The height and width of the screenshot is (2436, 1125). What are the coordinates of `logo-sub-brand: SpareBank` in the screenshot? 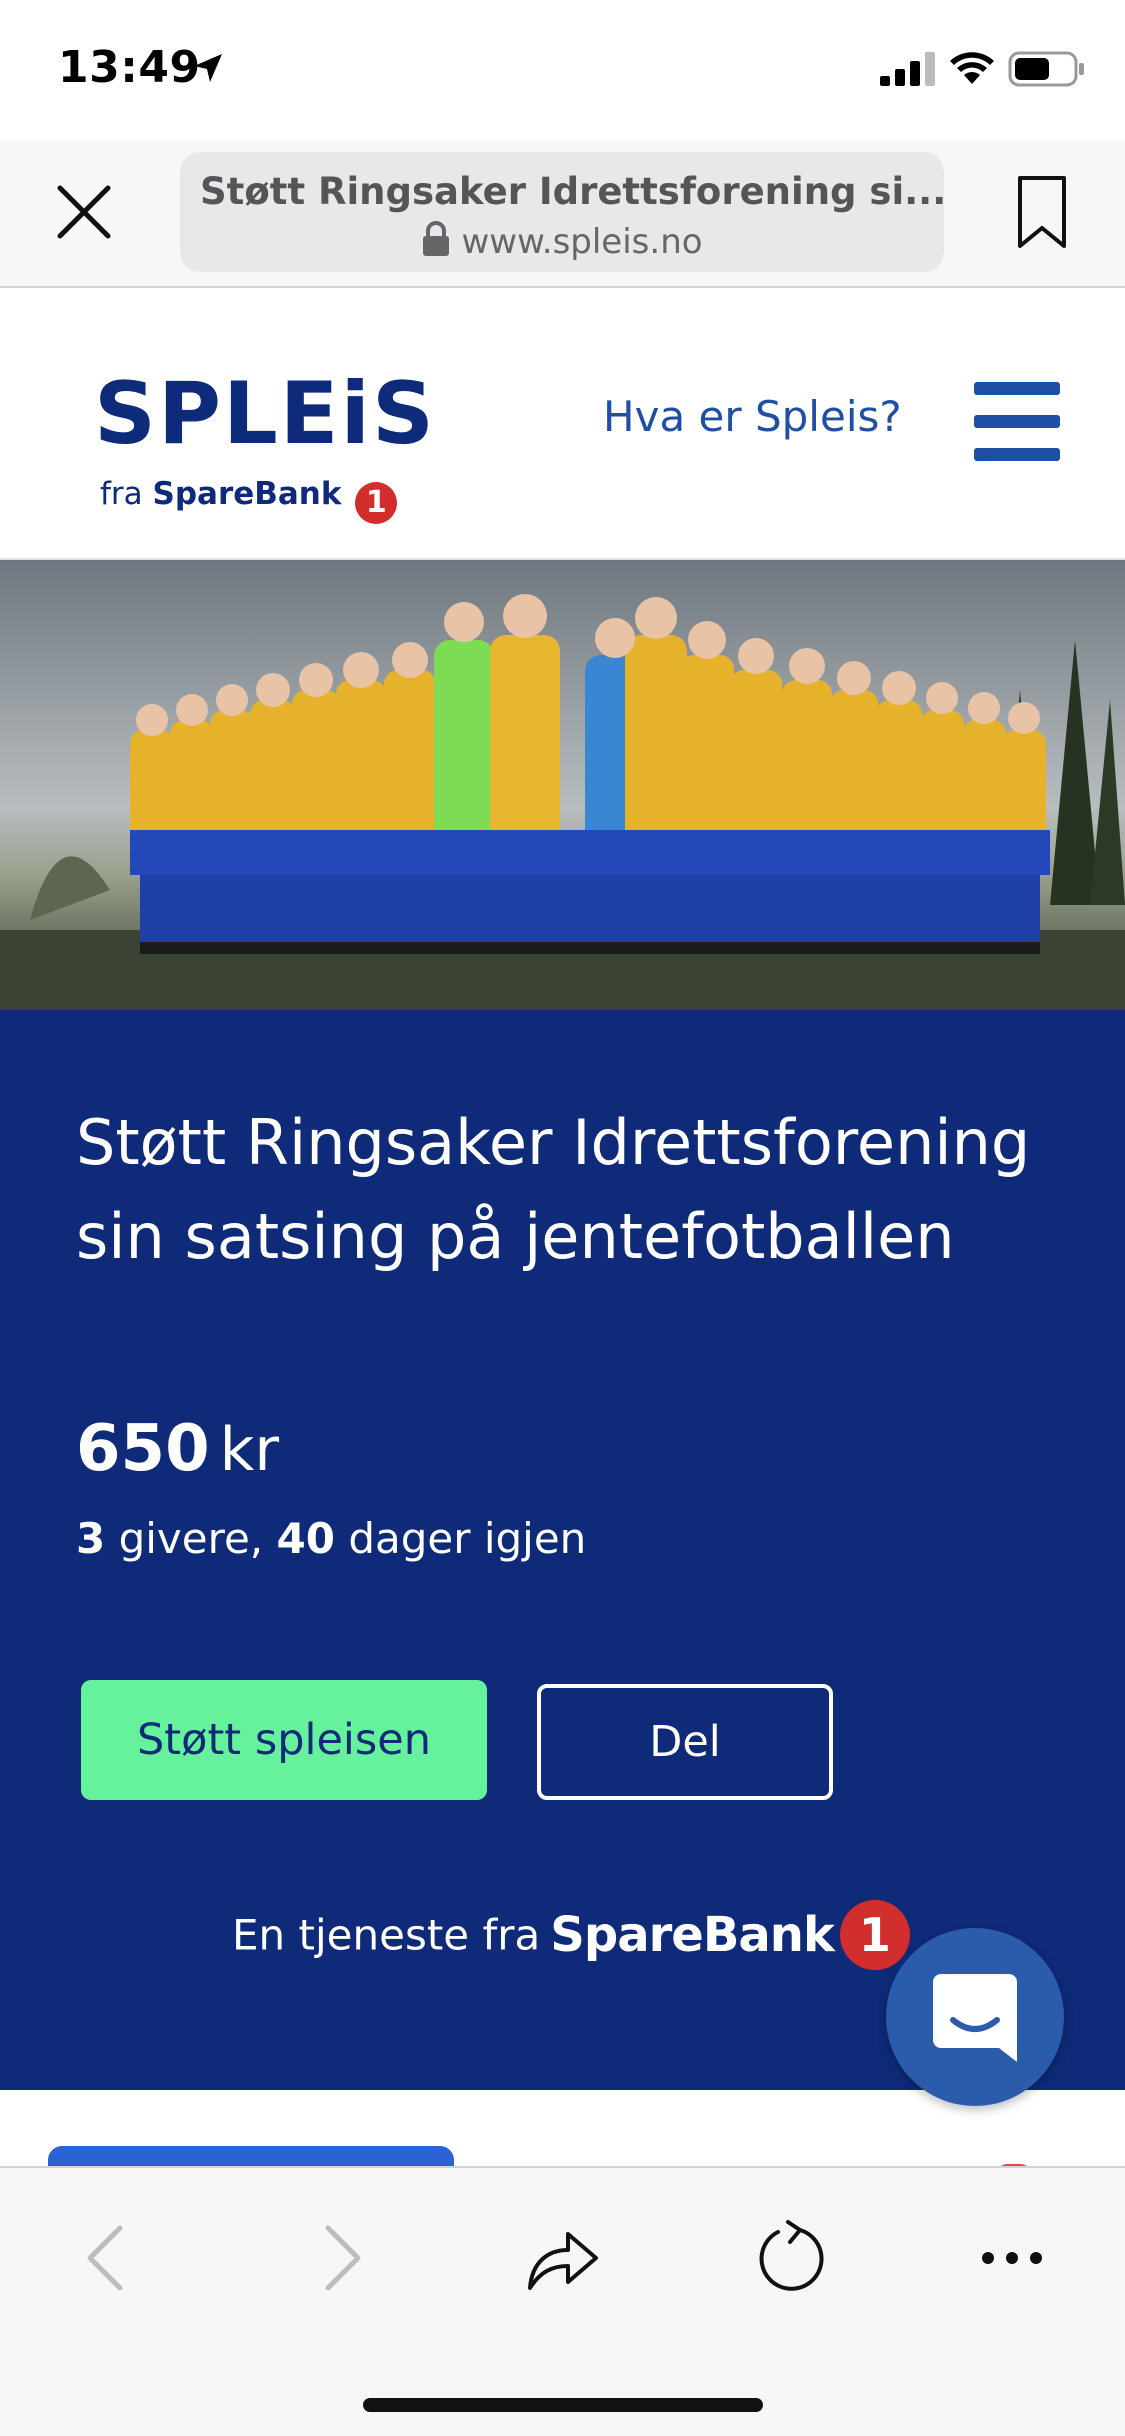 It's located at (247, 494).